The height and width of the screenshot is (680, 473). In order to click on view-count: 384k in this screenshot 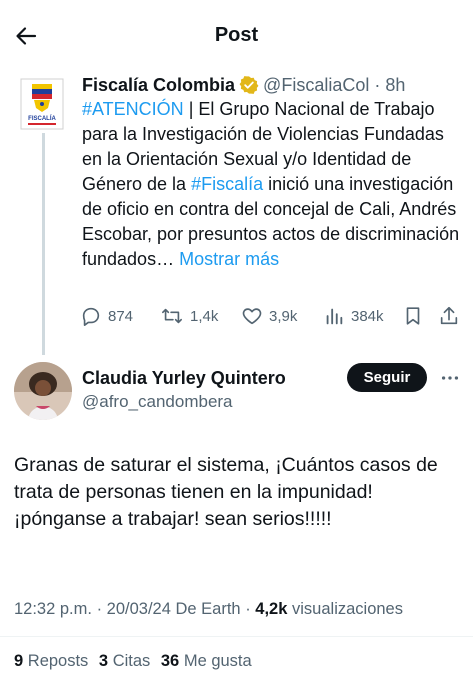, I will do `click(367, 316)`.